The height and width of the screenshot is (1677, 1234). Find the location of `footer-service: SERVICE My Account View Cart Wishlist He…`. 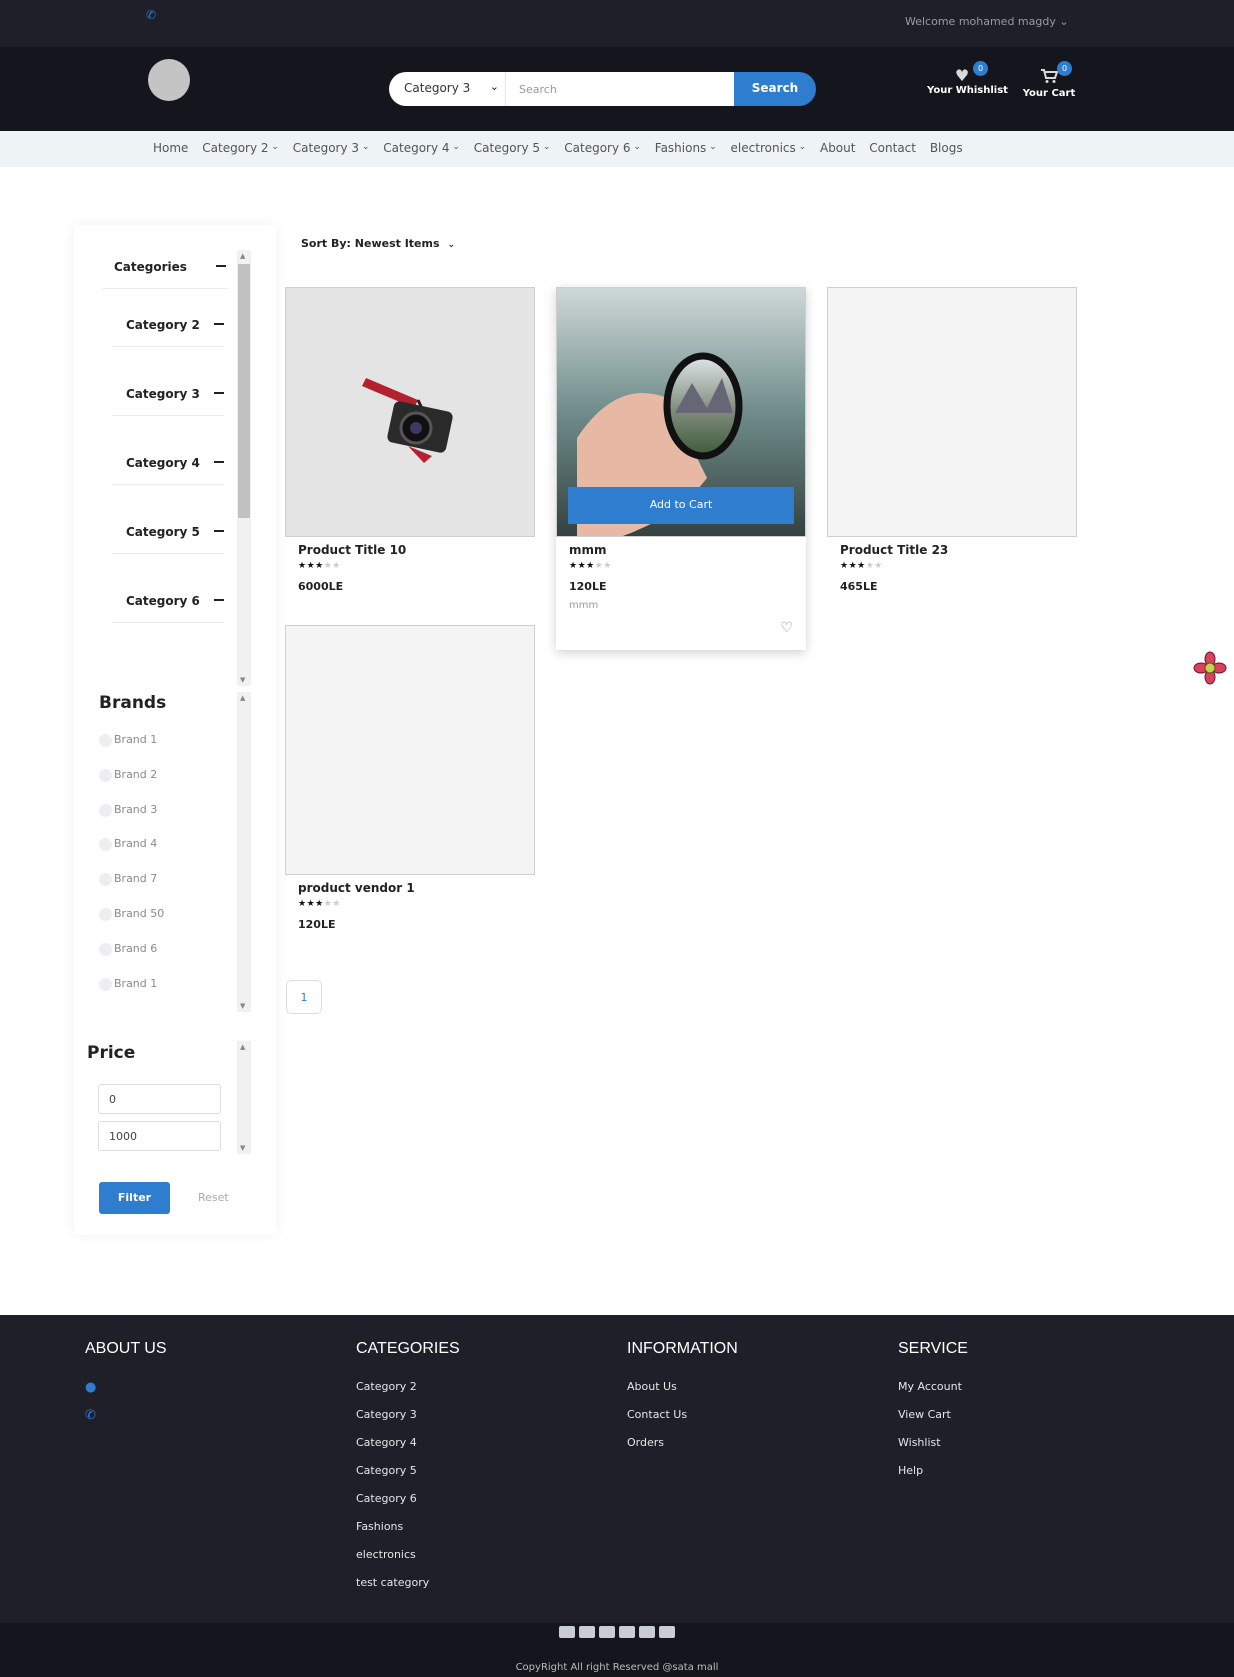

footer-service: SERVICE My Account View Cart Wishlist He… is located at coordinates (933, 1416).